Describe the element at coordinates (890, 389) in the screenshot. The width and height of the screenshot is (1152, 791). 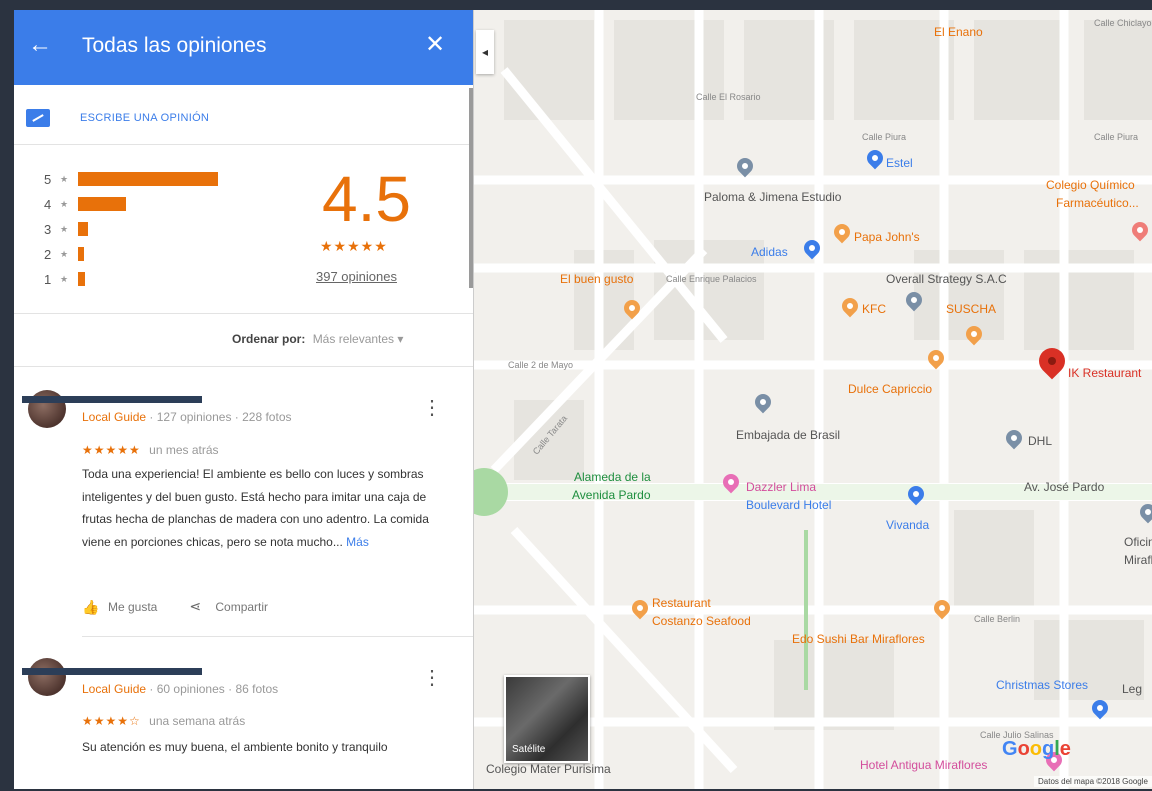
I see `map-label-dulce-capriccio: Dulce Capriccio` at that location.